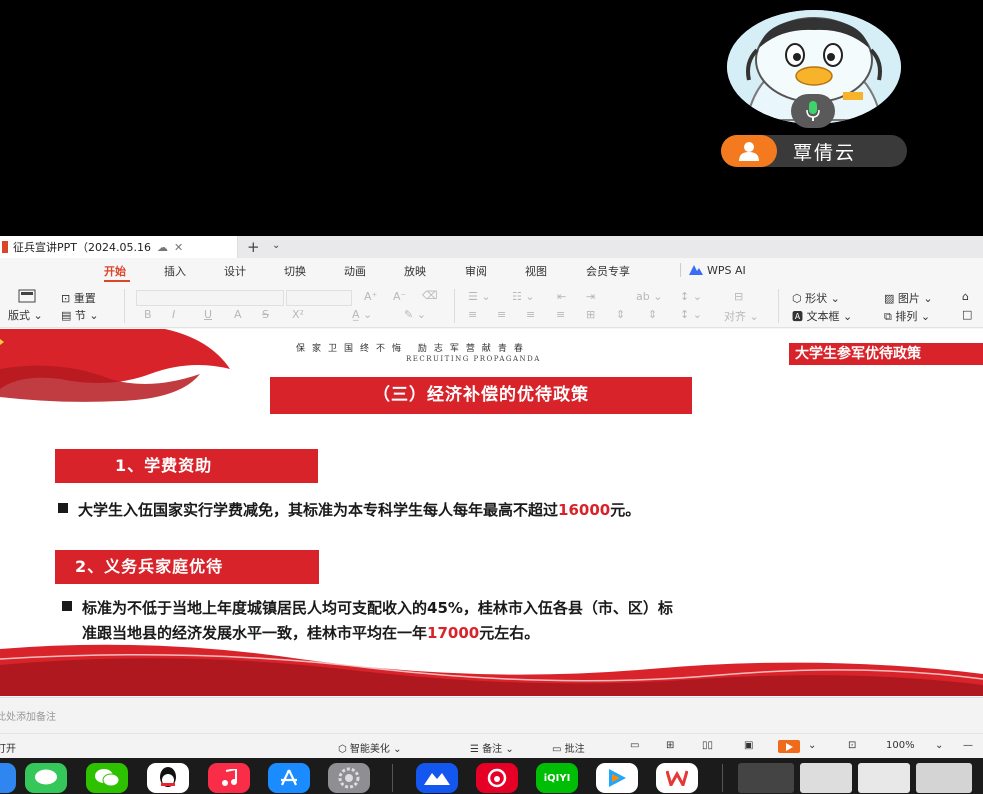 The image size is (983, 794). What do you see at coordinates (691, 314) in the screenshot?
I see `line-spacing-2-icon: ↕ ⌄` at bounding box center [691, 314].